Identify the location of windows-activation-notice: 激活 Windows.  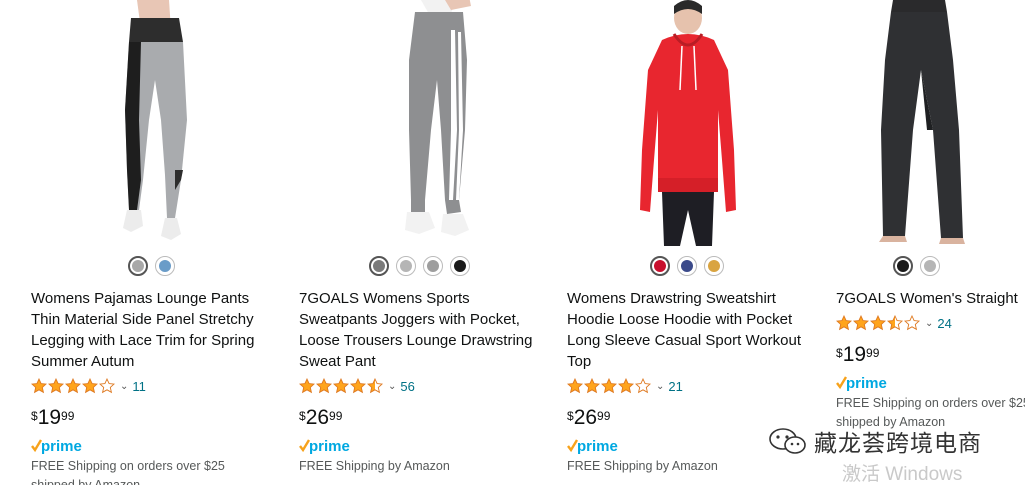
(902, 474).